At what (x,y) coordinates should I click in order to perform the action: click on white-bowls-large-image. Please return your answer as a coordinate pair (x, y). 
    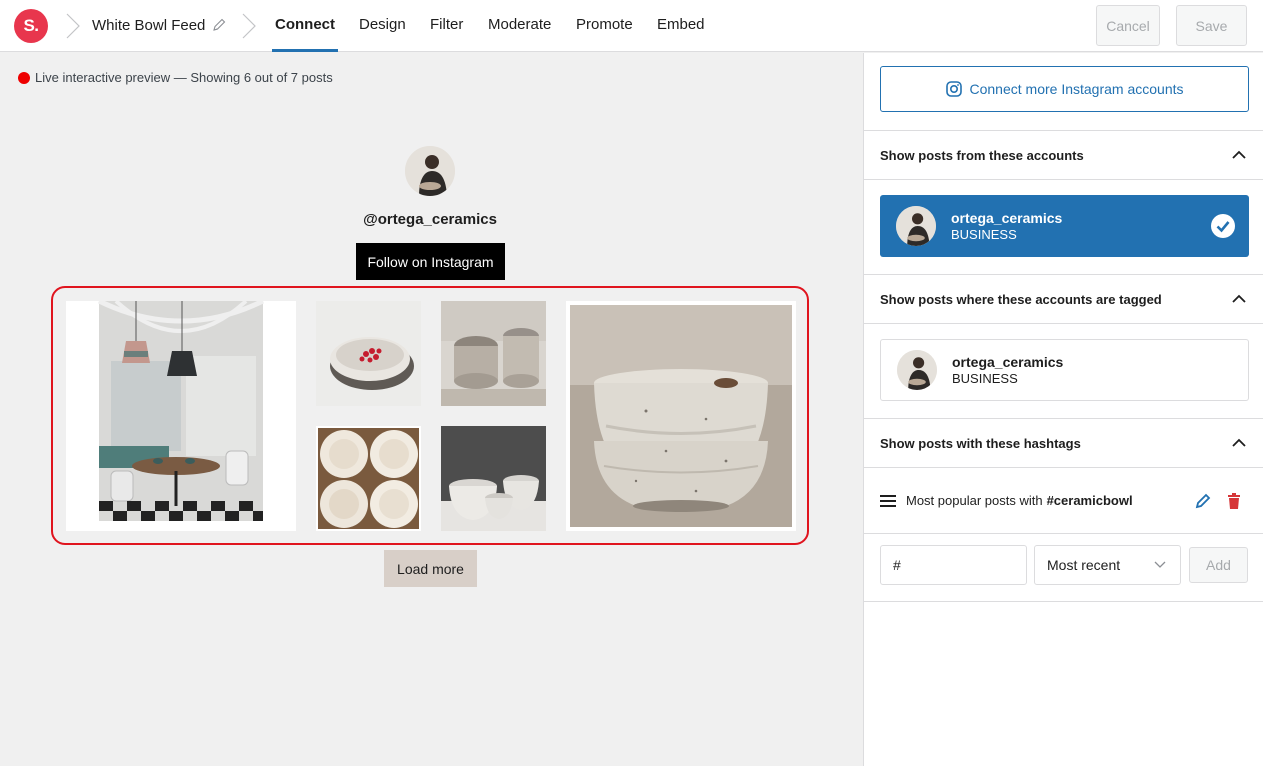
    Looking at the image, I should click on (681, 416).